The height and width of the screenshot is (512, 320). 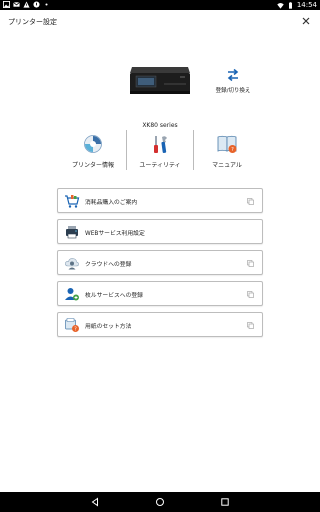 I want to click on service-registration-item: 枚ルサービスへの登録, so click(x=160, y=293).